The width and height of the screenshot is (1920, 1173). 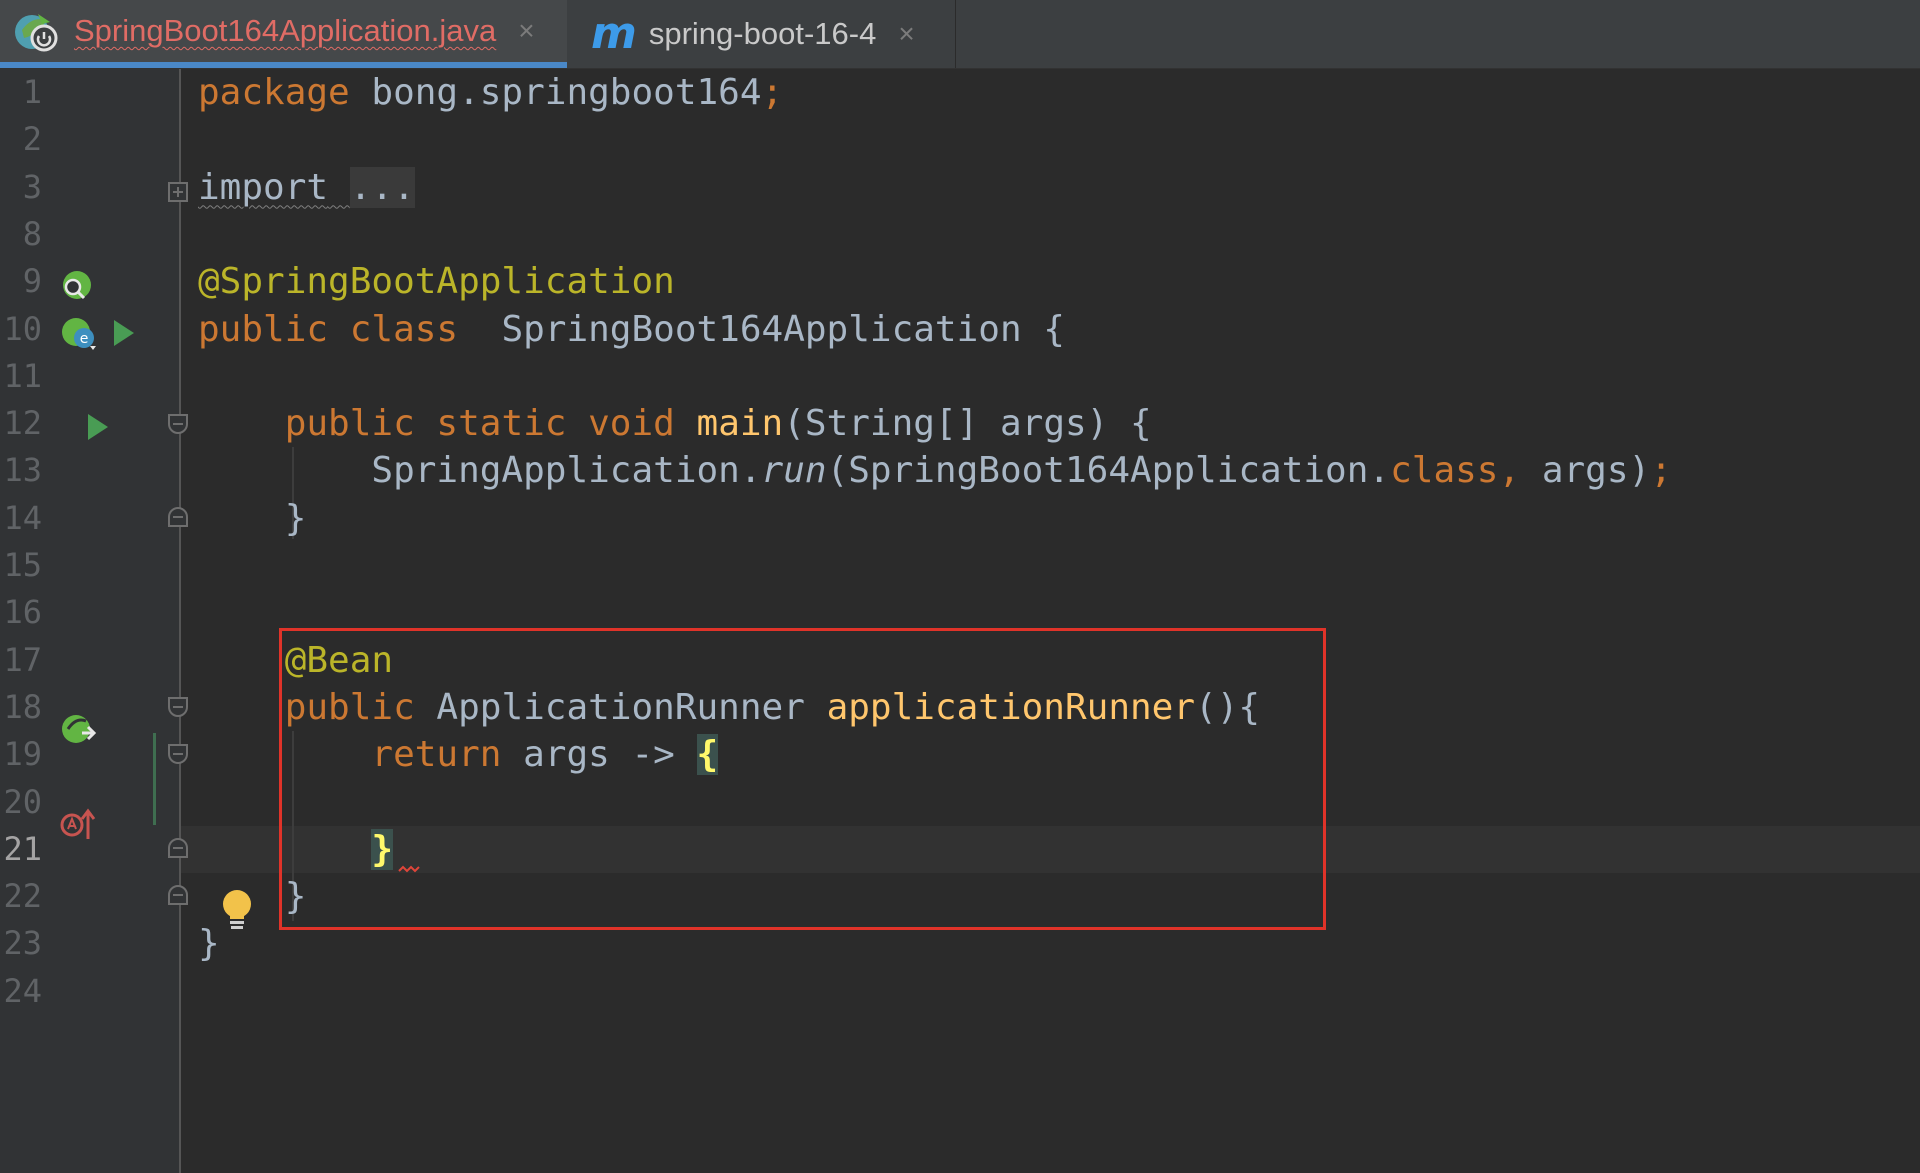 I want to click on tab-title: spring-boot-16-4, so click(x=762, y=33).